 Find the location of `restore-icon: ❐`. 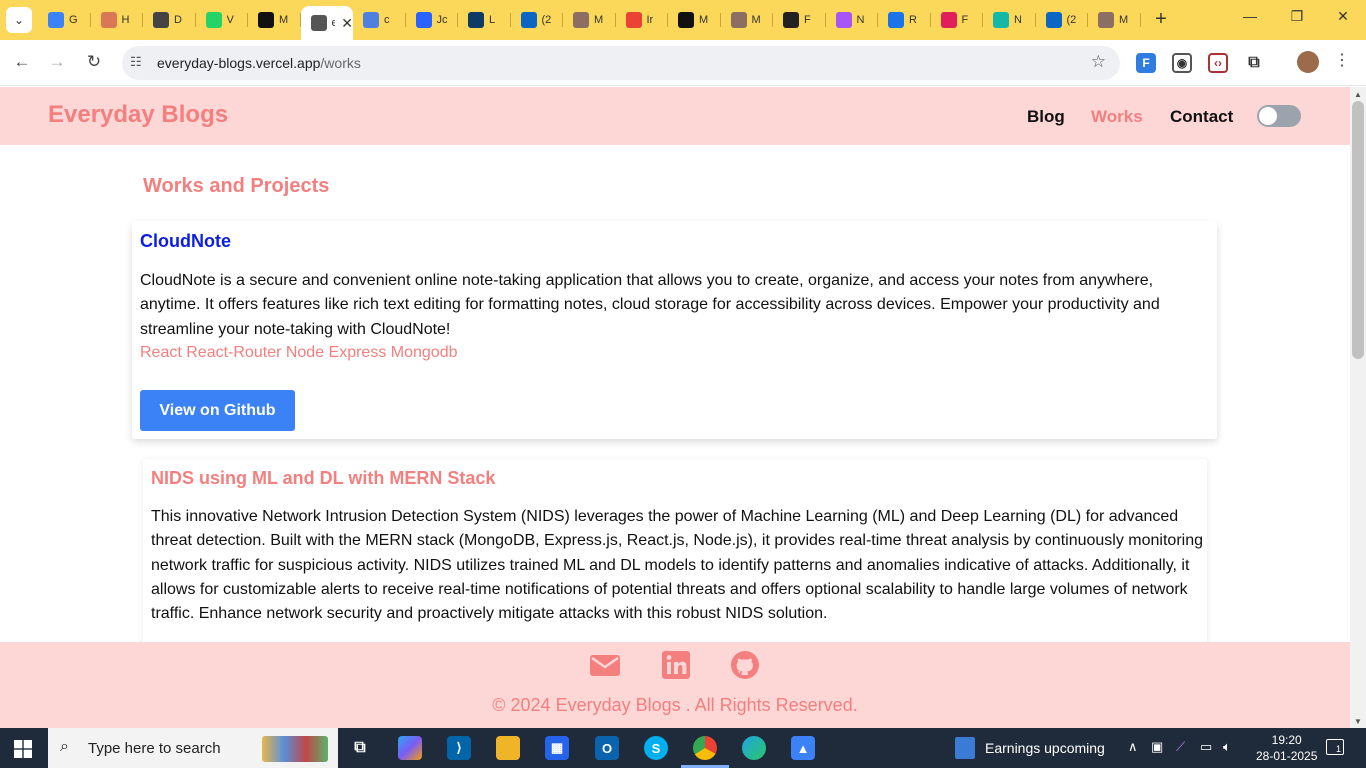

restore-icon: ❐ is located at coordinates (1297, 16).